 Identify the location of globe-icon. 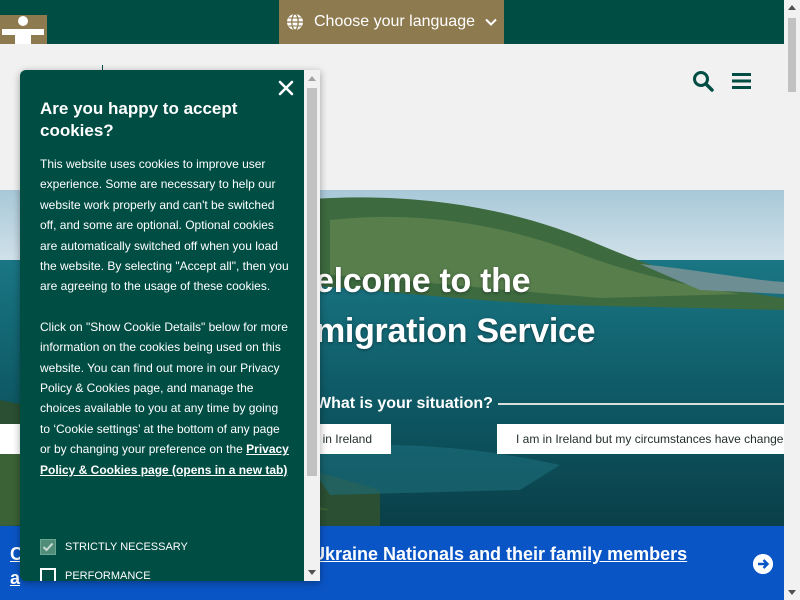
(294, 22).